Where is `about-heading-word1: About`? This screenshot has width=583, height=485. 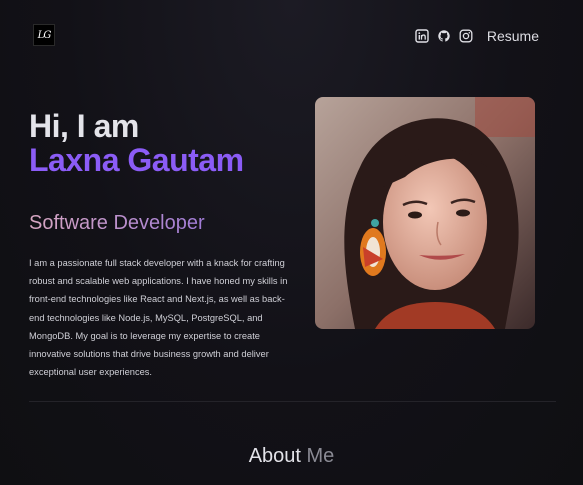
about-heading-word1: About is located at coordinates (274, 456).